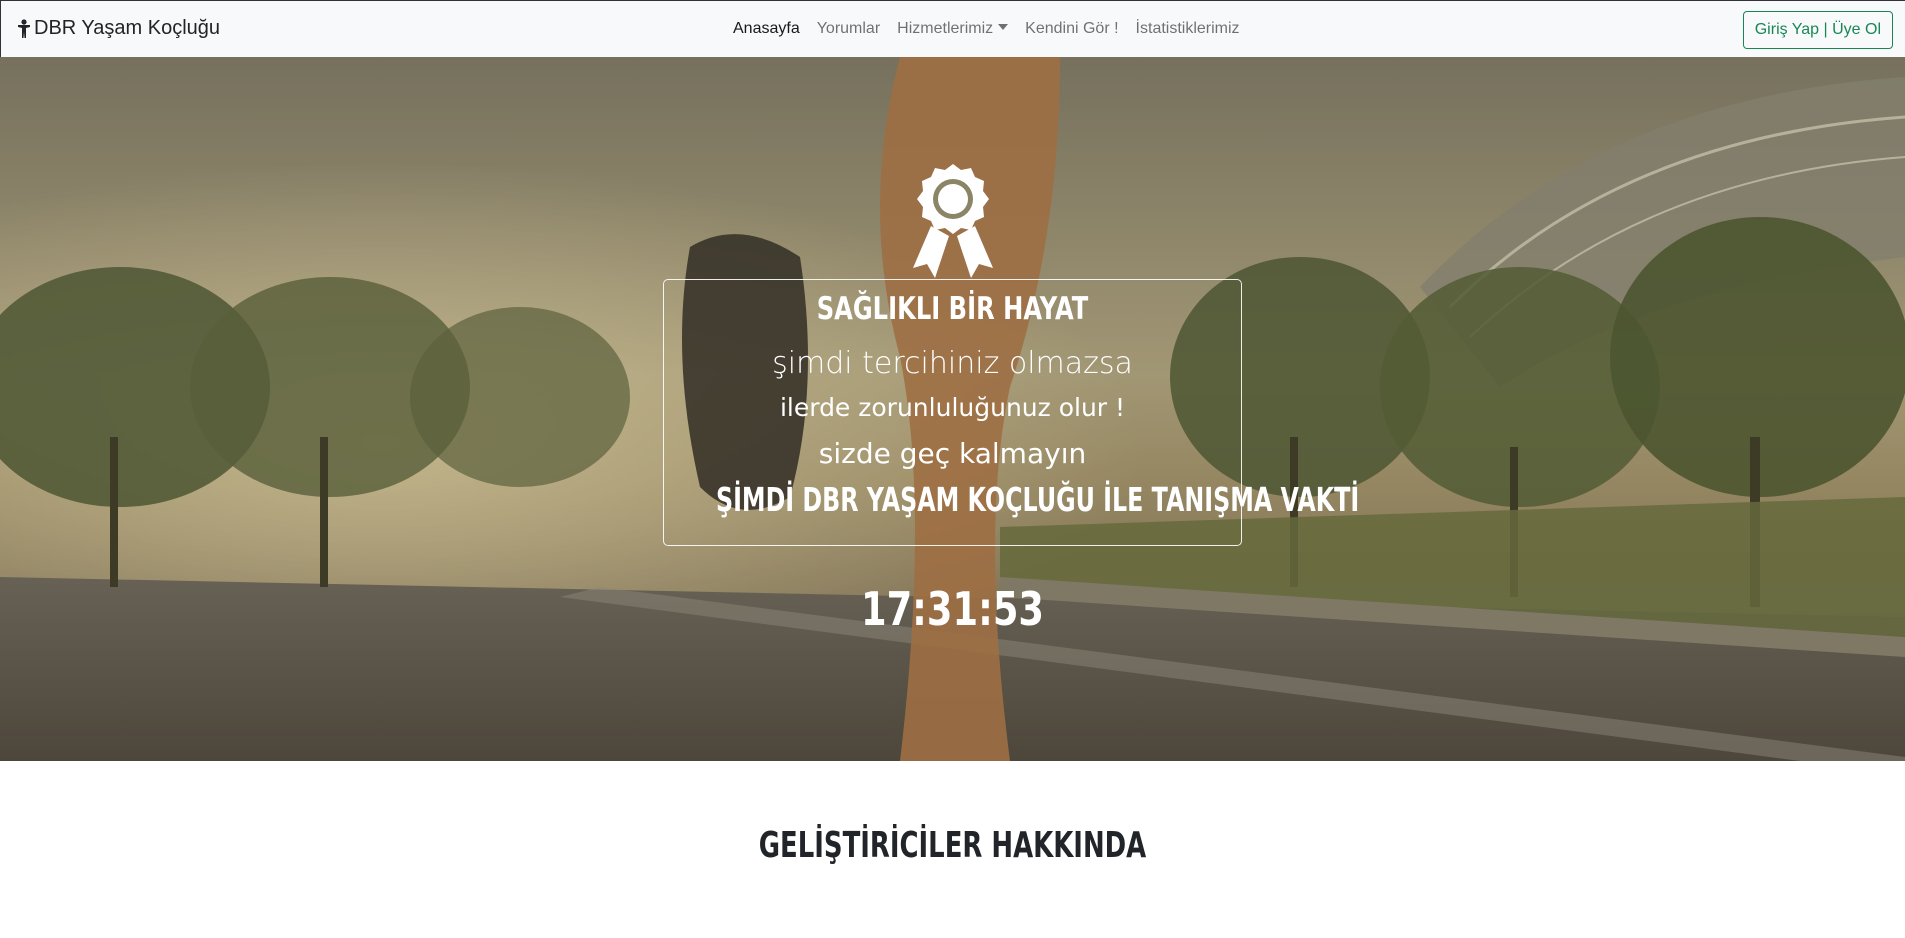 This screenshot has height=938, width=1905. Describe the element at coordinates (24, 28) in the screenshot. I see `person-icon` at that location.